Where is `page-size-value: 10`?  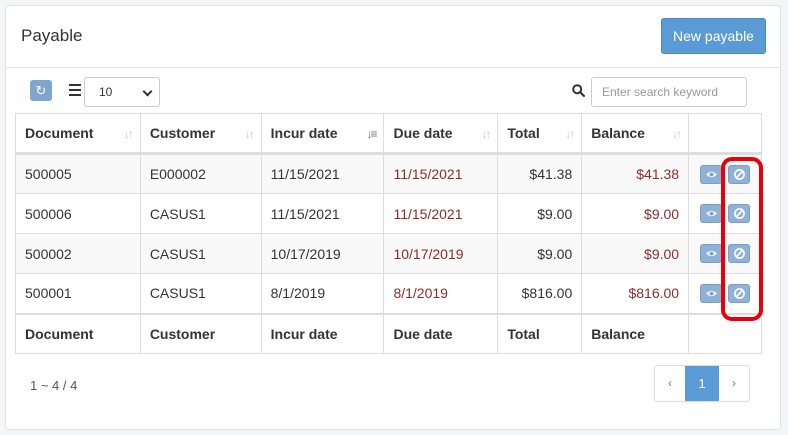 page-size-value: 10 is located at coordinates (106, 92).